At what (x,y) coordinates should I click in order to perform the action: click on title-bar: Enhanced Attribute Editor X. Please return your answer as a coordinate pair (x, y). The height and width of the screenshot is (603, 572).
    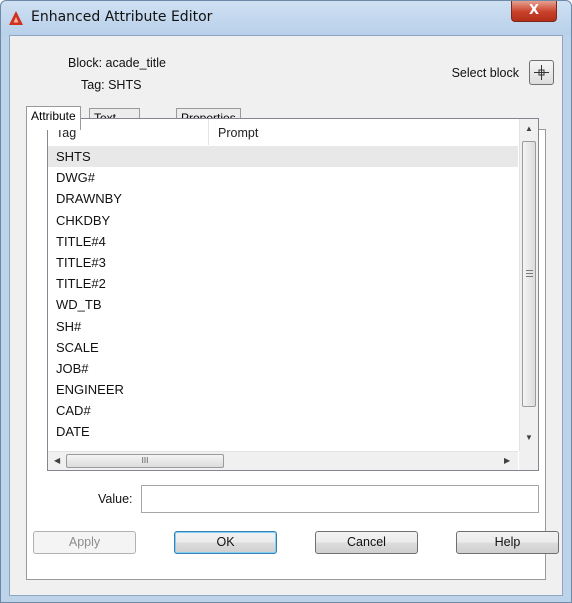
    Looking at the image, I should click on (286, 18).